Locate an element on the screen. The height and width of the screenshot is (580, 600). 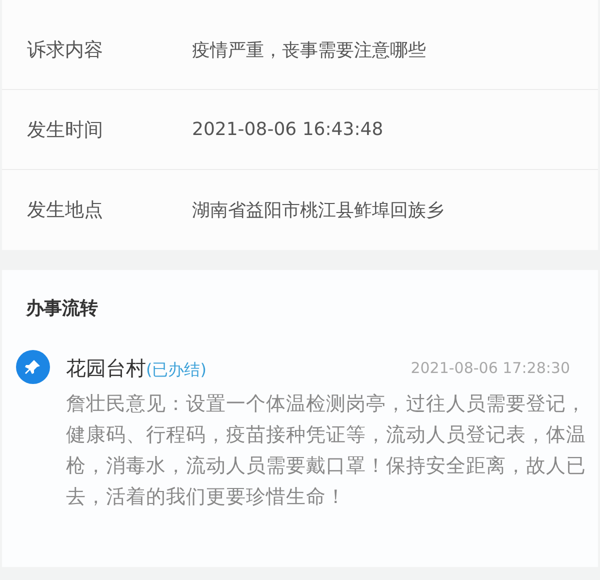
status-label: (已办结) is located at coordinates (176, 369).